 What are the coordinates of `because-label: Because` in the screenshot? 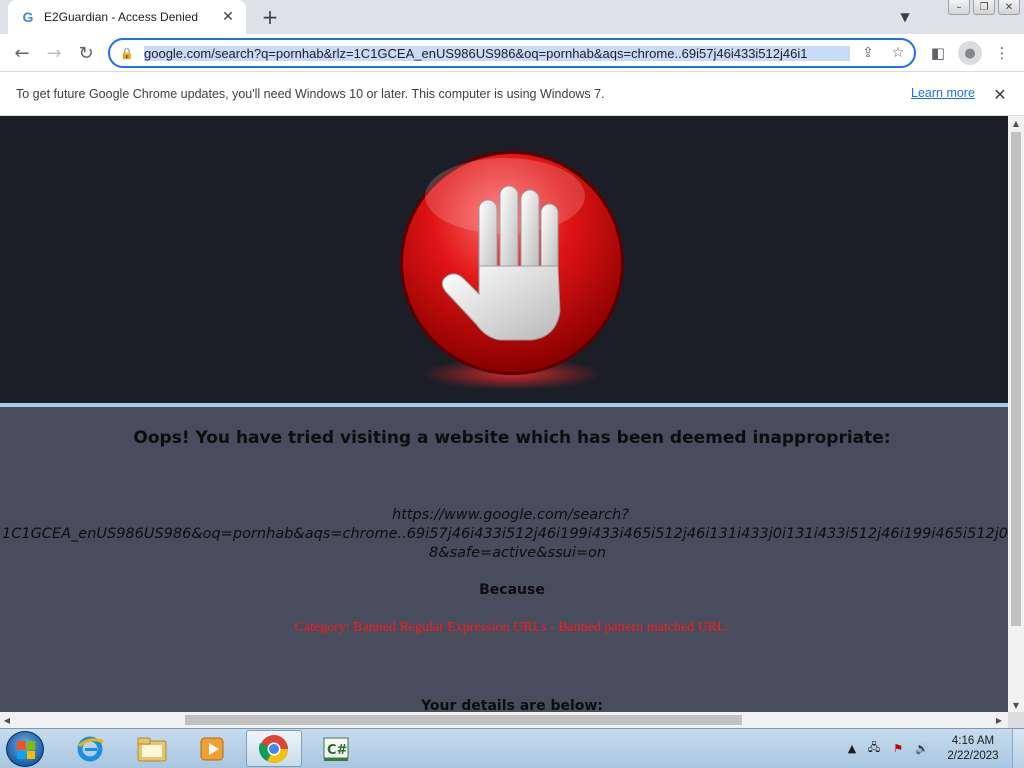 It's located at (512, 590).